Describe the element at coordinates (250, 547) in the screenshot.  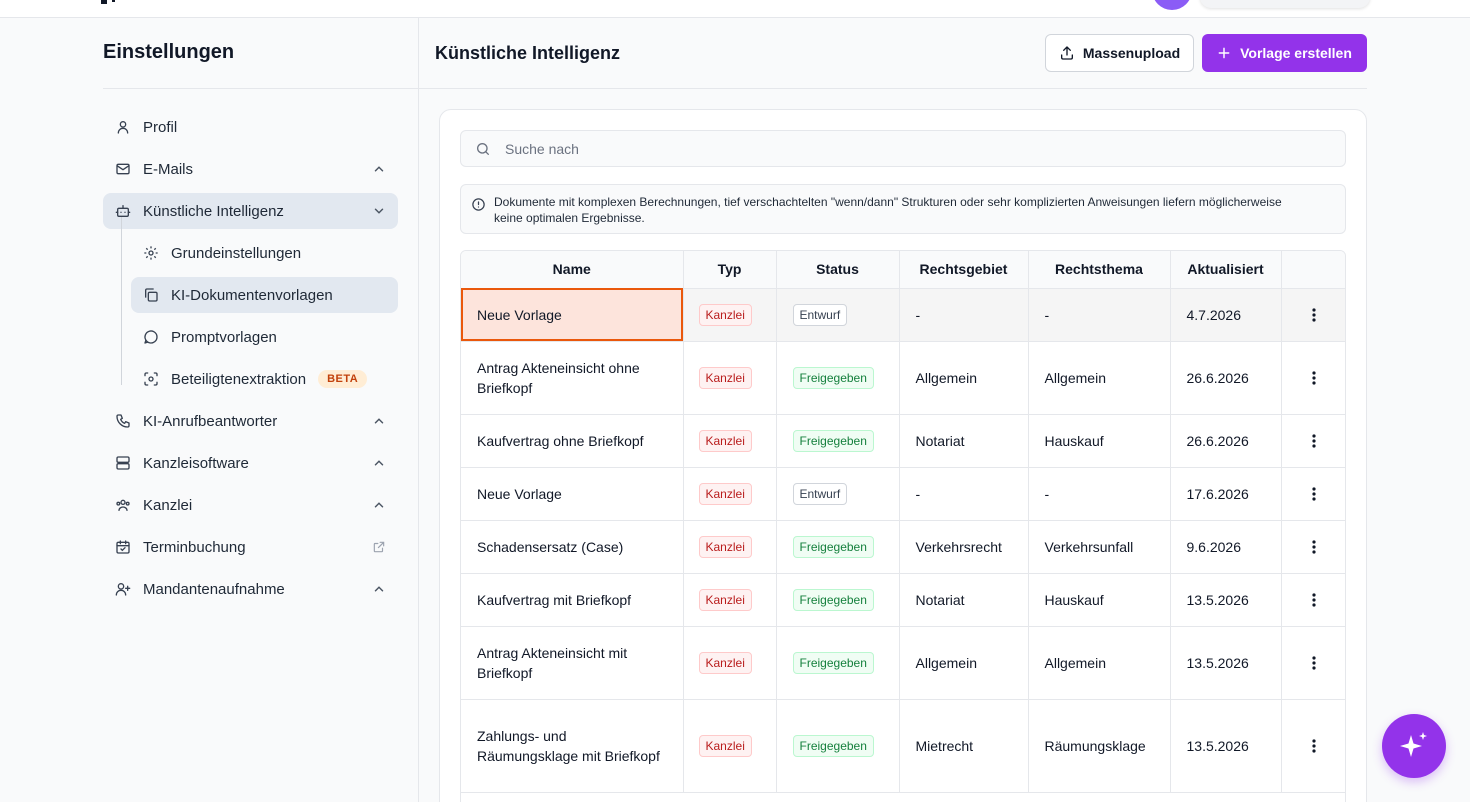
I see `sidebar-item-terminbuchung: Terminbuchung` at that location.